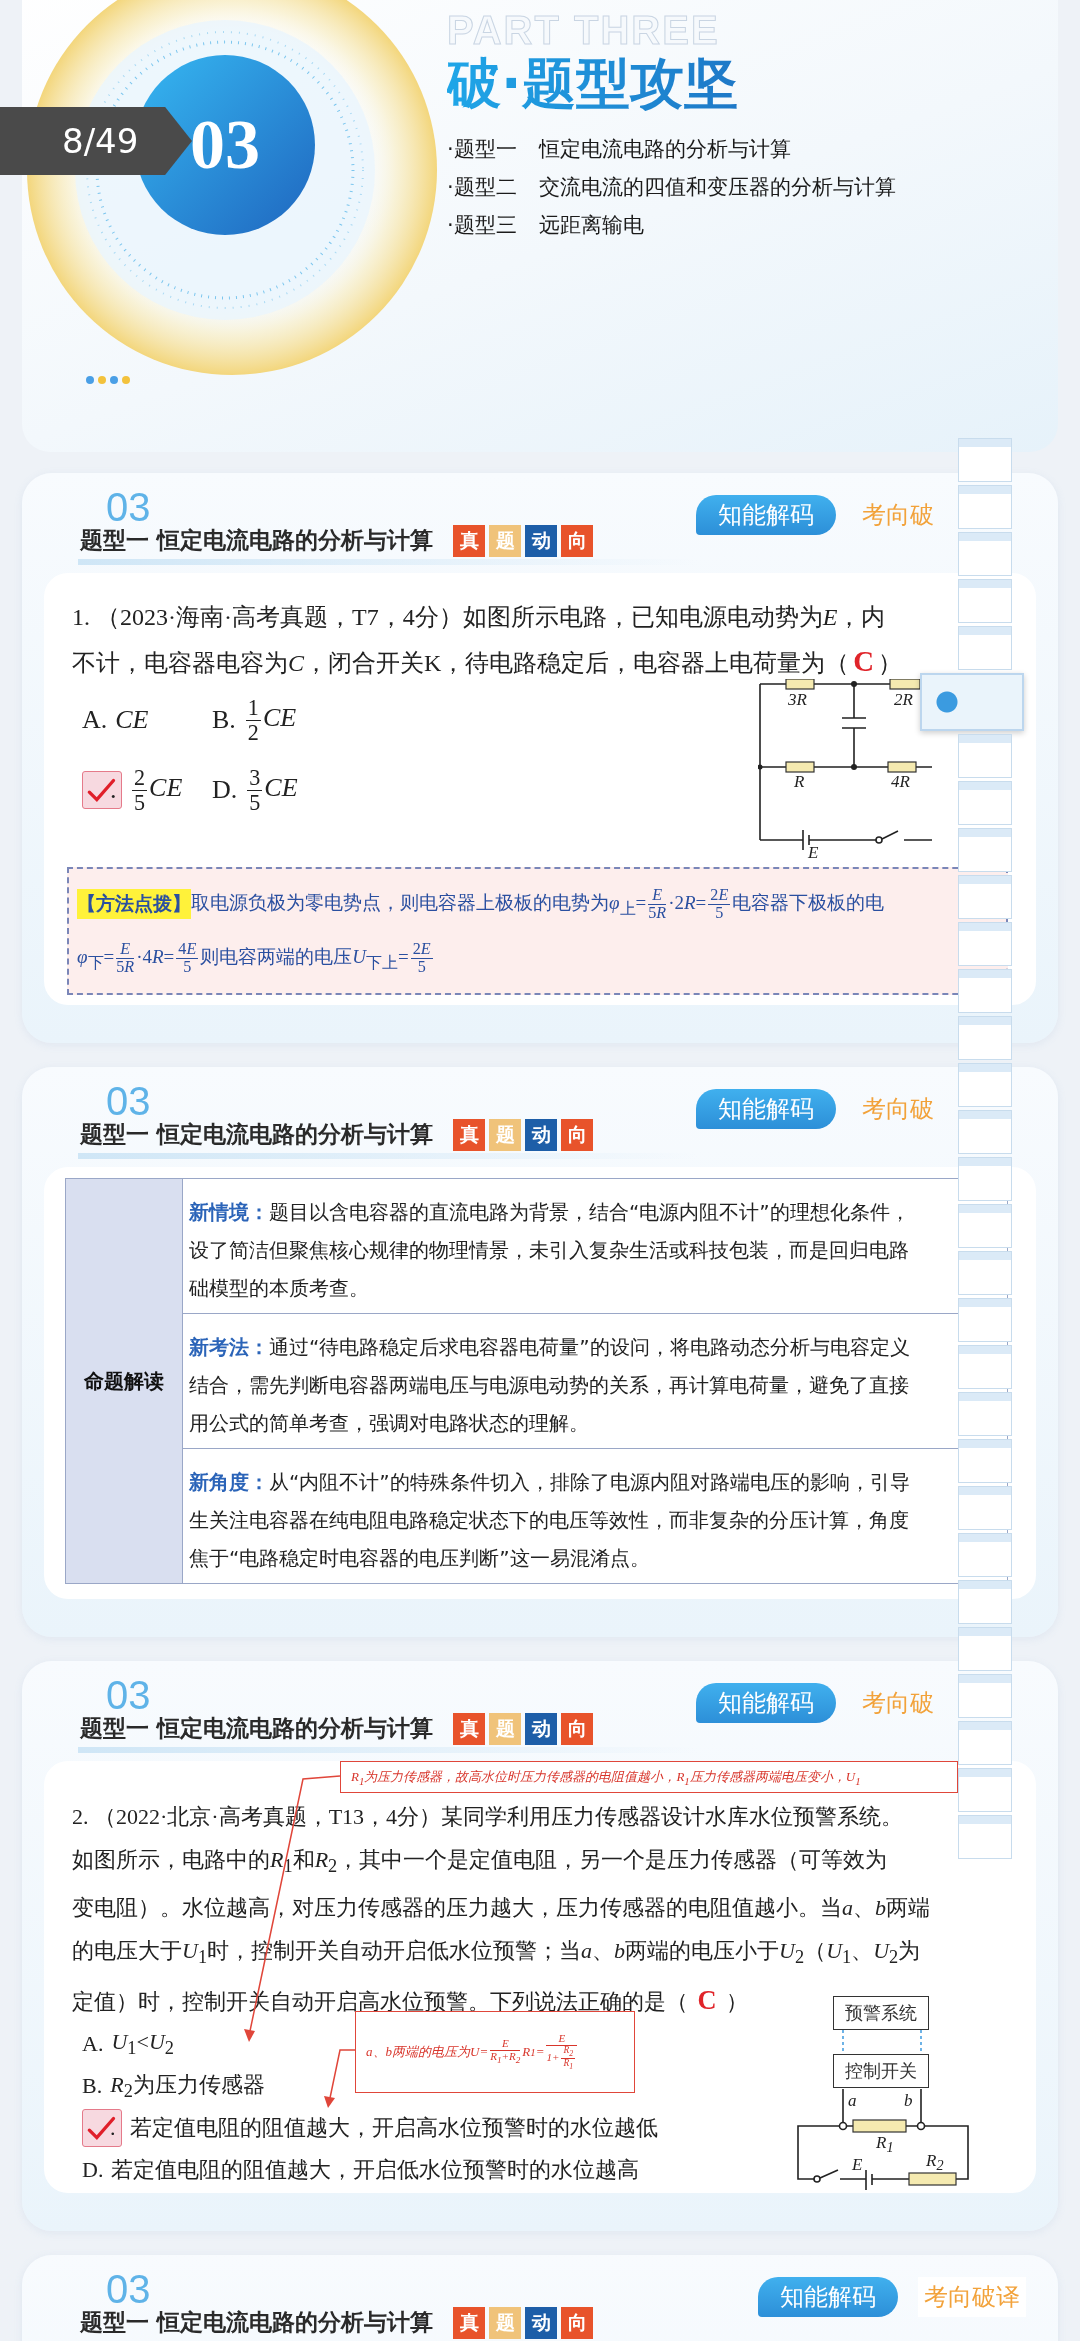 This screenshot has width=1080, height=2341. I want to click on annotation-note: R$_{1}$为压力传感器，故高水位时压力传感器的电阻值越小，R$_{1}$压力传感器两端电压变小，U$_{1}$, so click(649, 1777).